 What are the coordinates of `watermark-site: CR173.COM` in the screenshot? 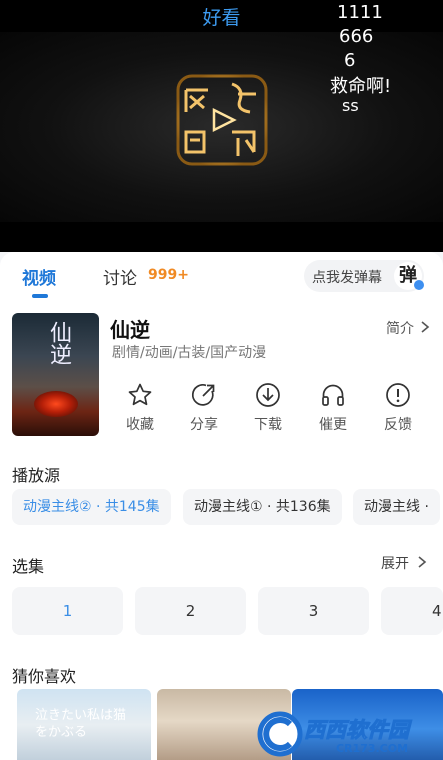 It's located at (372, 748).